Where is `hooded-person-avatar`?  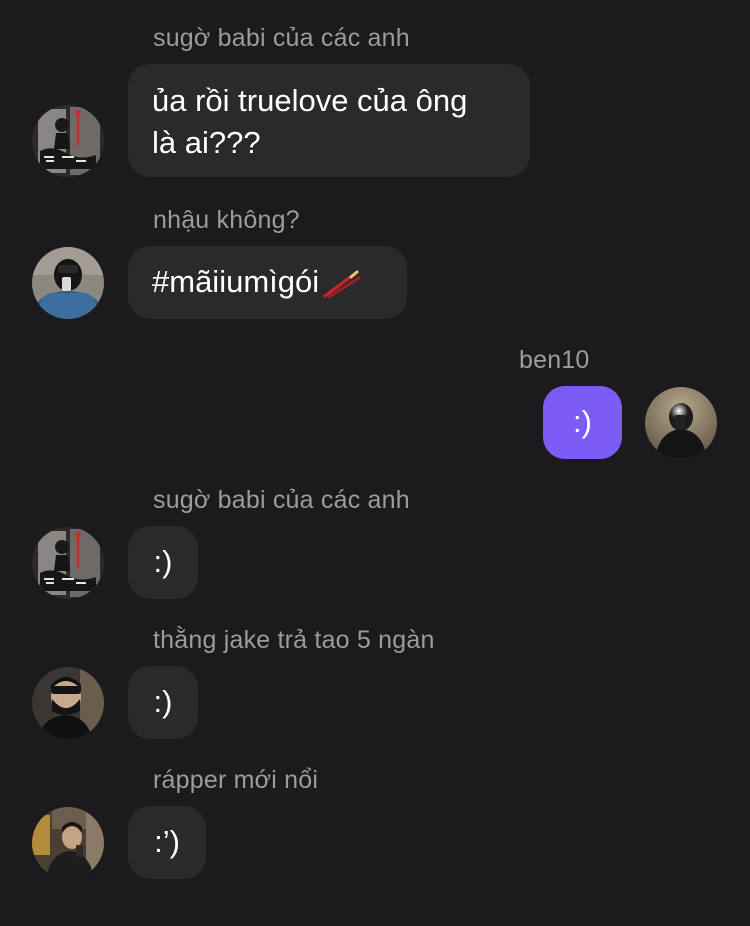 hooded-person-avatar is located at coordinates (68, 283).